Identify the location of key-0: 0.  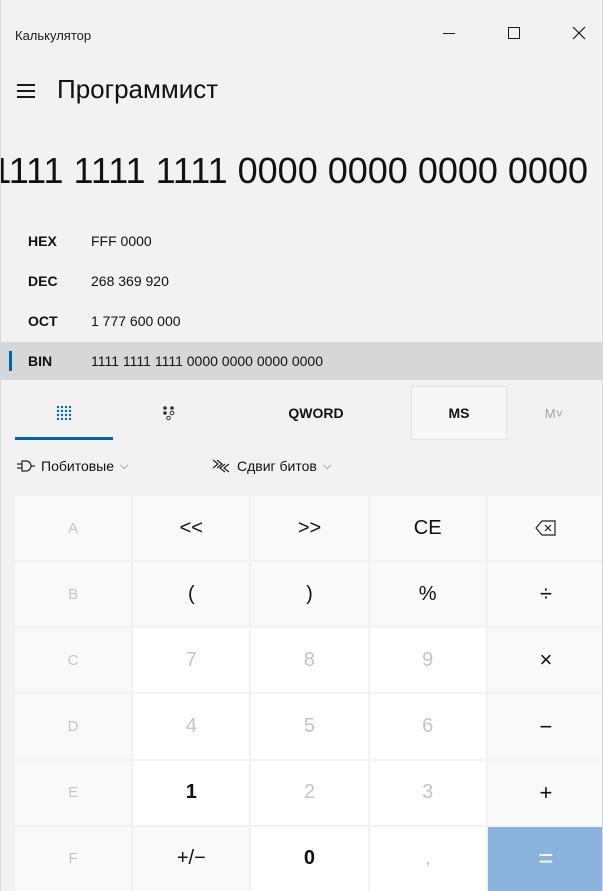
(309, 858).